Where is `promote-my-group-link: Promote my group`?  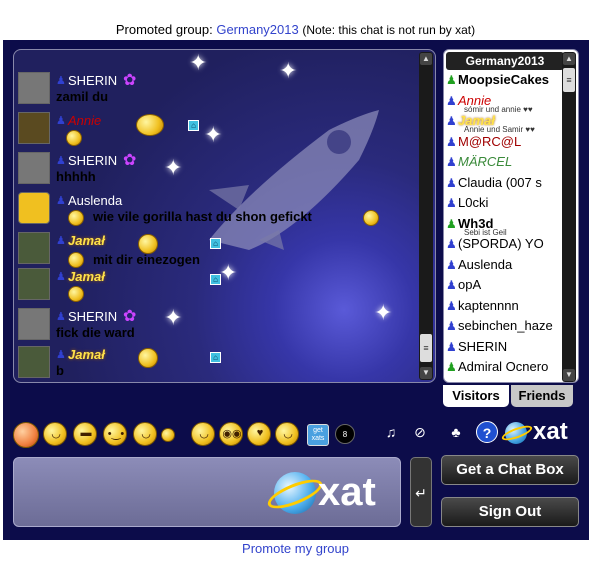 promote-my-group-link: Promote my group is located at coordinates (295, 548).